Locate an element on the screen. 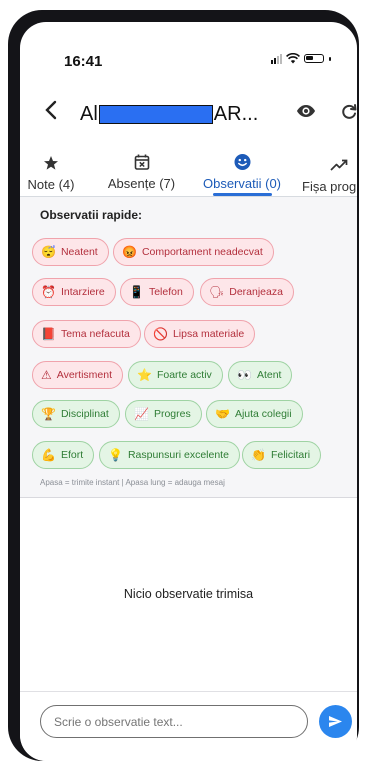 The image size is (367, 761). chip-telefon: 📱 Telefon is located at coordinates (157, 292).